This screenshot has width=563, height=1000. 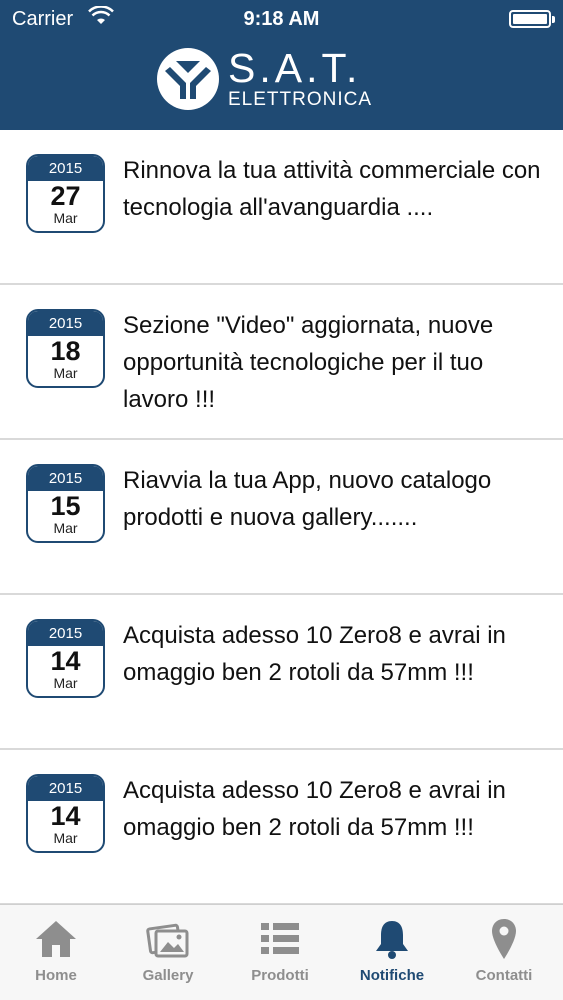 I want to click on app-header: Carrier 9:18 AM S.A.T. ELETTRONICA, so click(x=281, y=65).